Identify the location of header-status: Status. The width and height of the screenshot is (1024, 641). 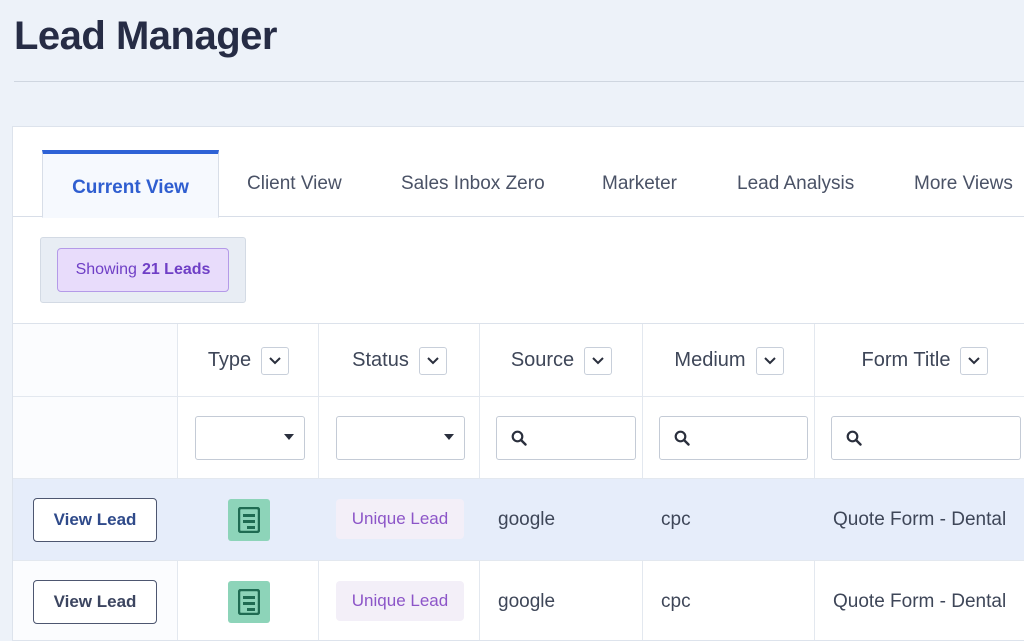
(399, 360).